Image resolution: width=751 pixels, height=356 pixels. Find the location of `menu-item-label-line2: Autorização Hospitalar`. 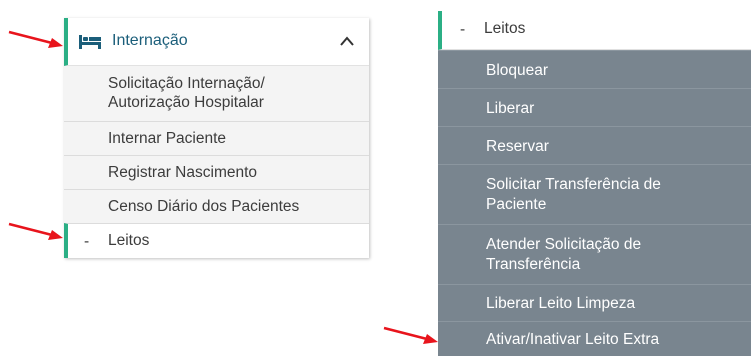

menu-item-label-line2: Autorização Hospitalar is located at coordinates (186, 102).